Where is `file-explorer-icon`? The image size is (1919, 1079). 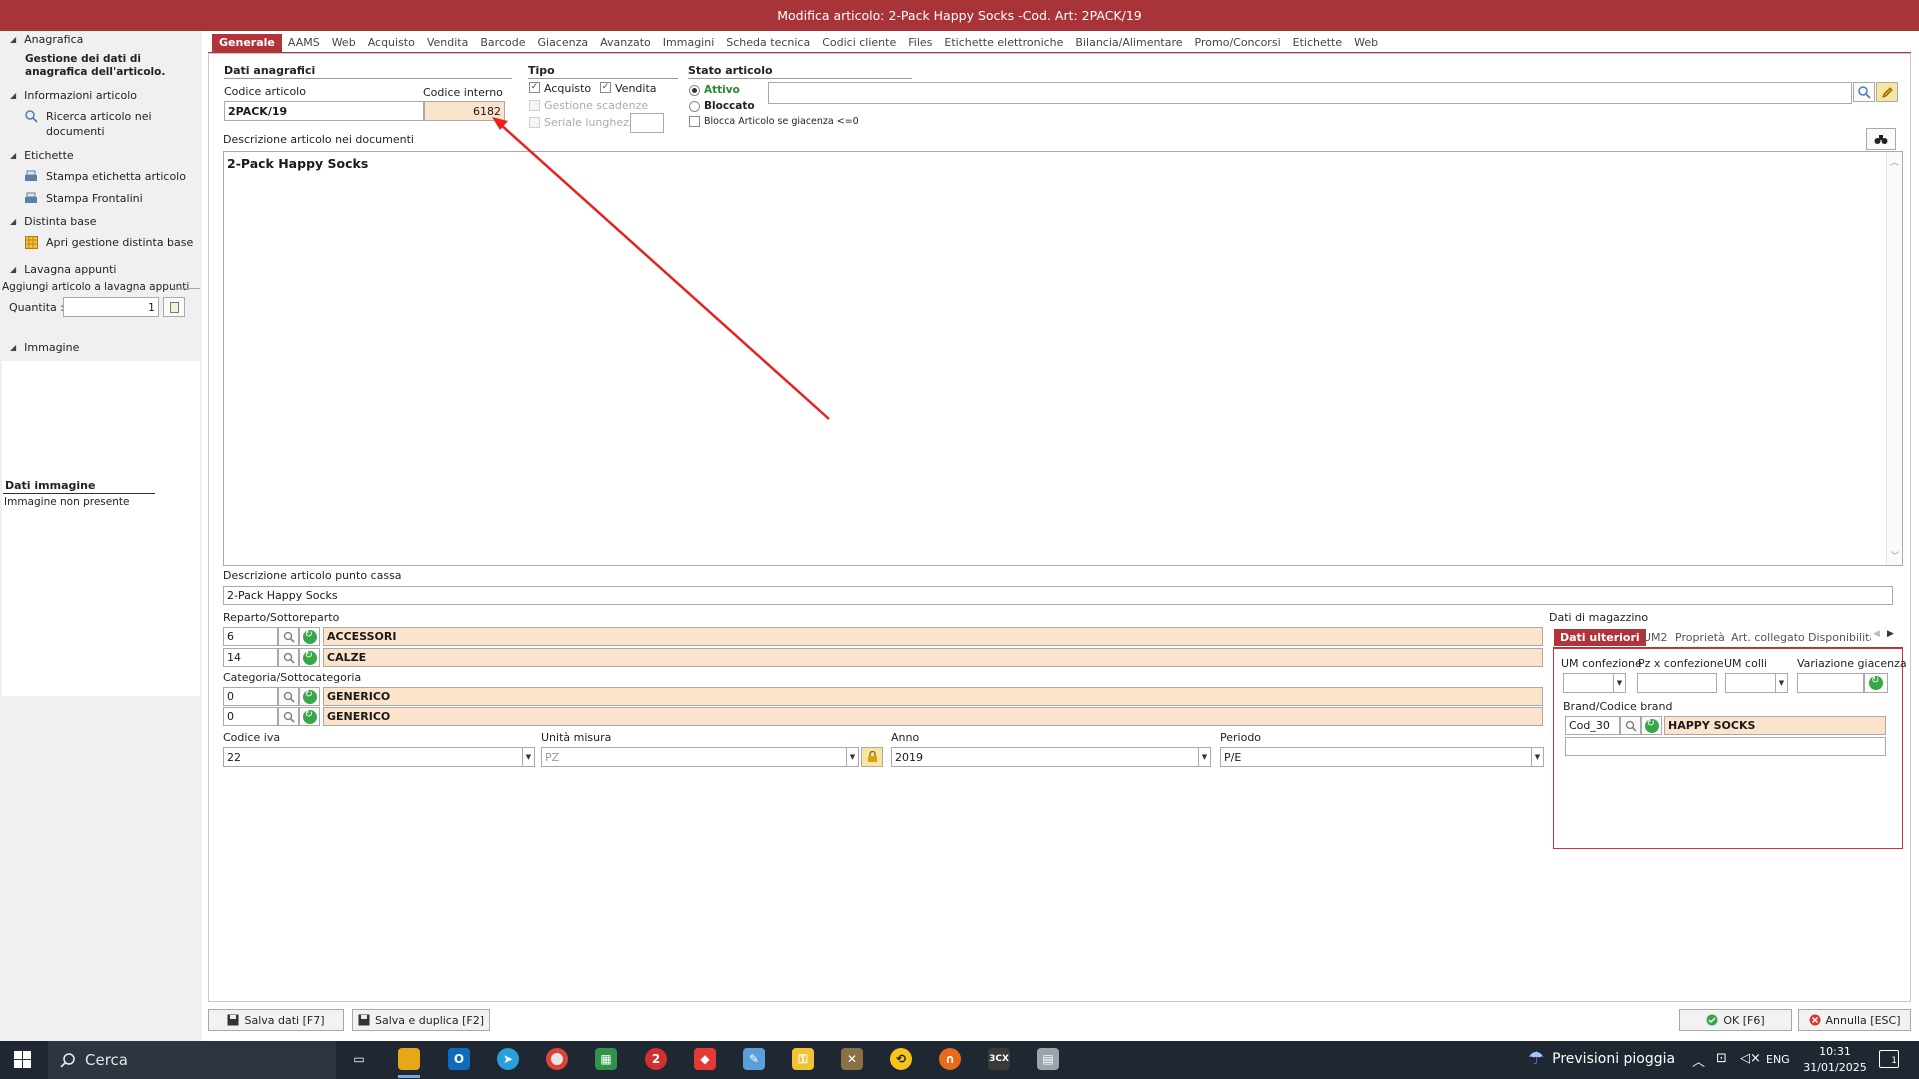
file-explorer-icon is located at coordinates (409, 1059).